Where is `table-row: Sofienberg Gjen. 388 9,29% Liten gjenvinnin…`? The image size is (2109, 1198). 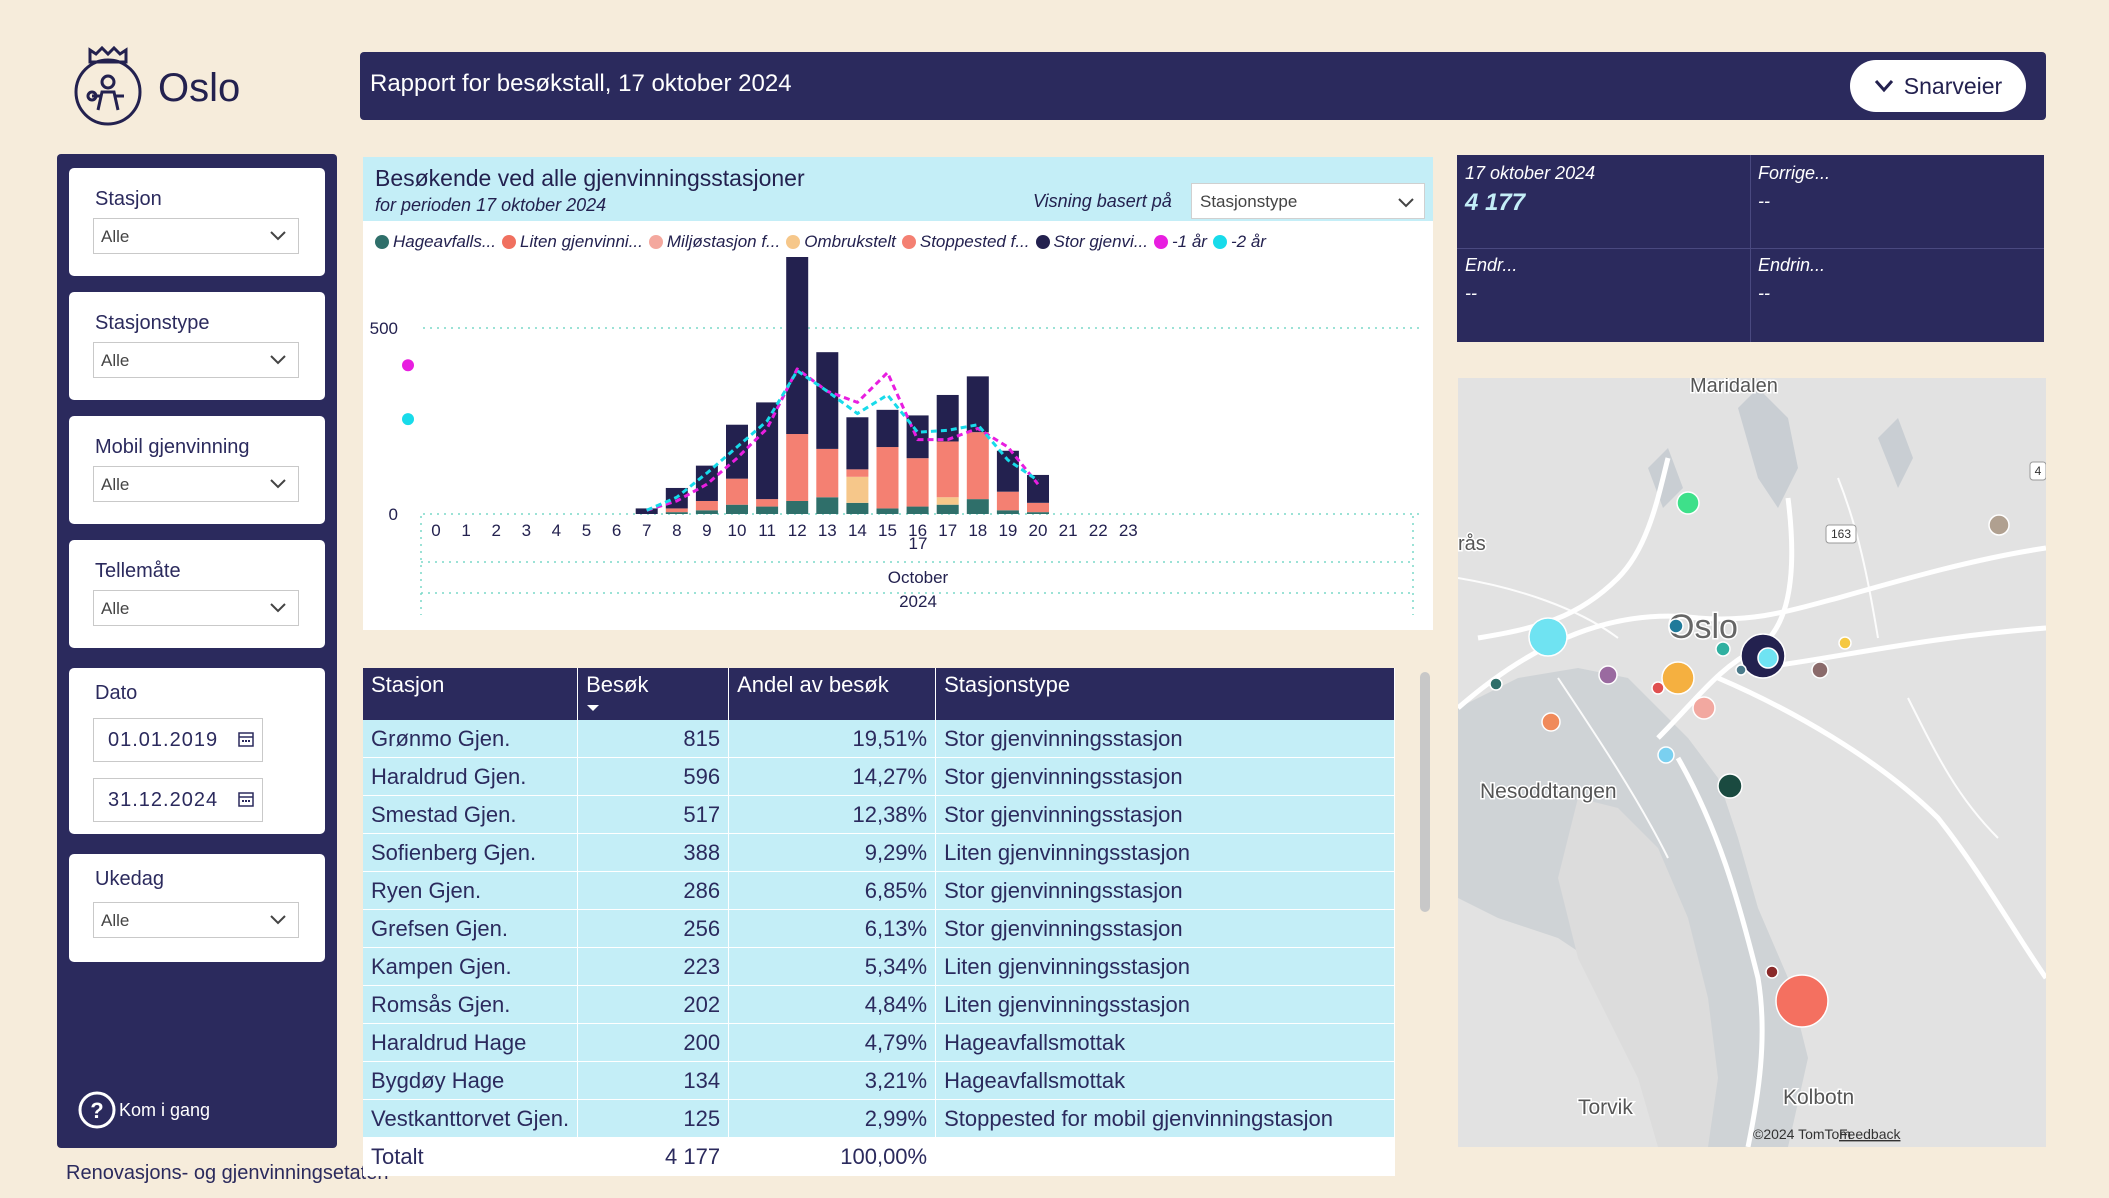
table-row: Sofienberg Gjen. 388 9,29% Liten gjenvinnin… is located at coordinates (879, 852).